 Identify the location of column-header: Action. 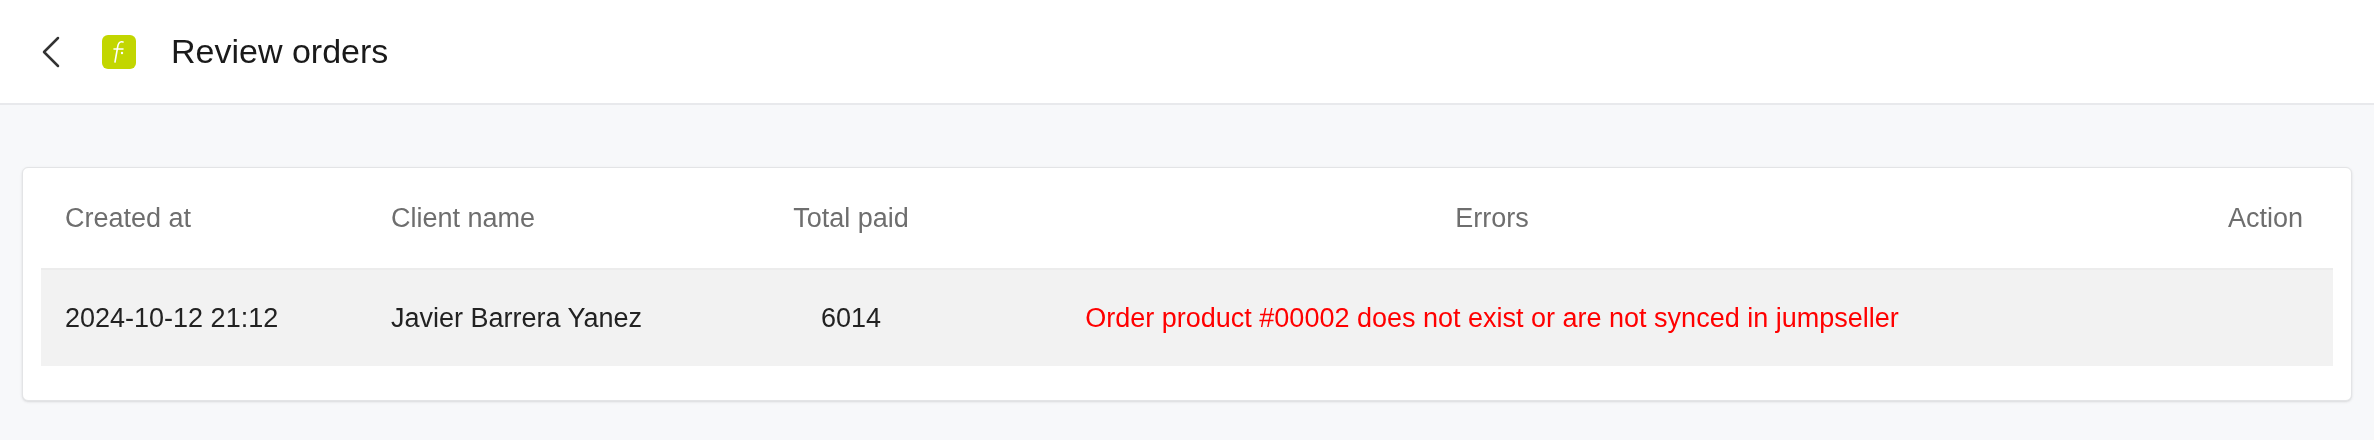
(2265, 217).